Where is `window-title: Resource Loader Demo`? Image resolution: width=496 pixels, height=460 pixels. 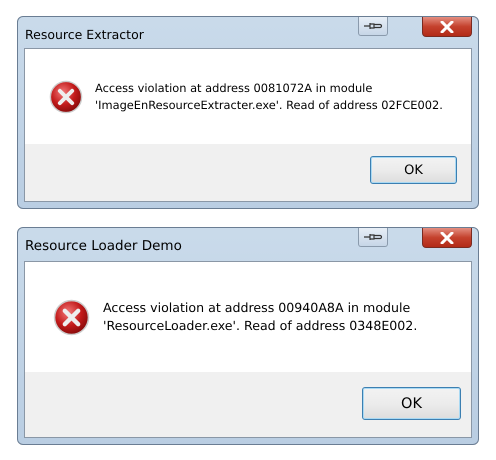
window-title: Resource Loader Demo is located at coordinates (103, 246).